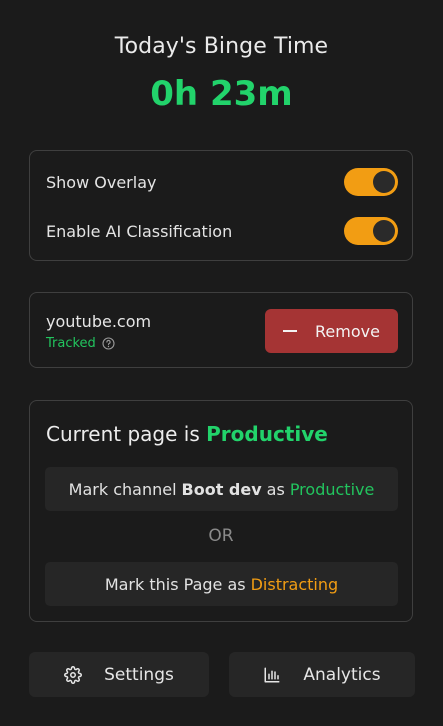 The height and width of the screenshot is (726, 443). What do you see at coordinates (371, 231) in the screenshot?
I see `ai-classification-toggle` at bounding box center [371, 231].